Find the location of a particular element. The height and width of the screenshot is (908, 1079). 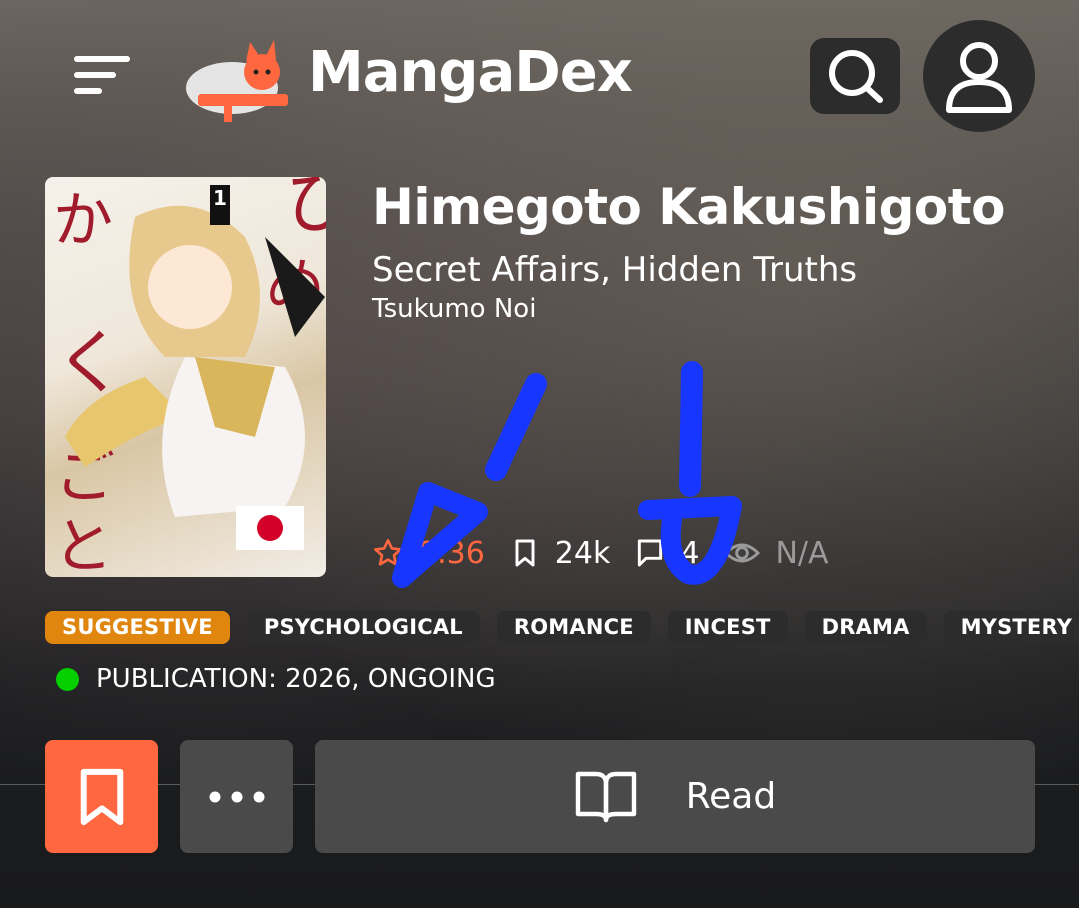

comments-stat: 4 is located at coordinates (666, 553).